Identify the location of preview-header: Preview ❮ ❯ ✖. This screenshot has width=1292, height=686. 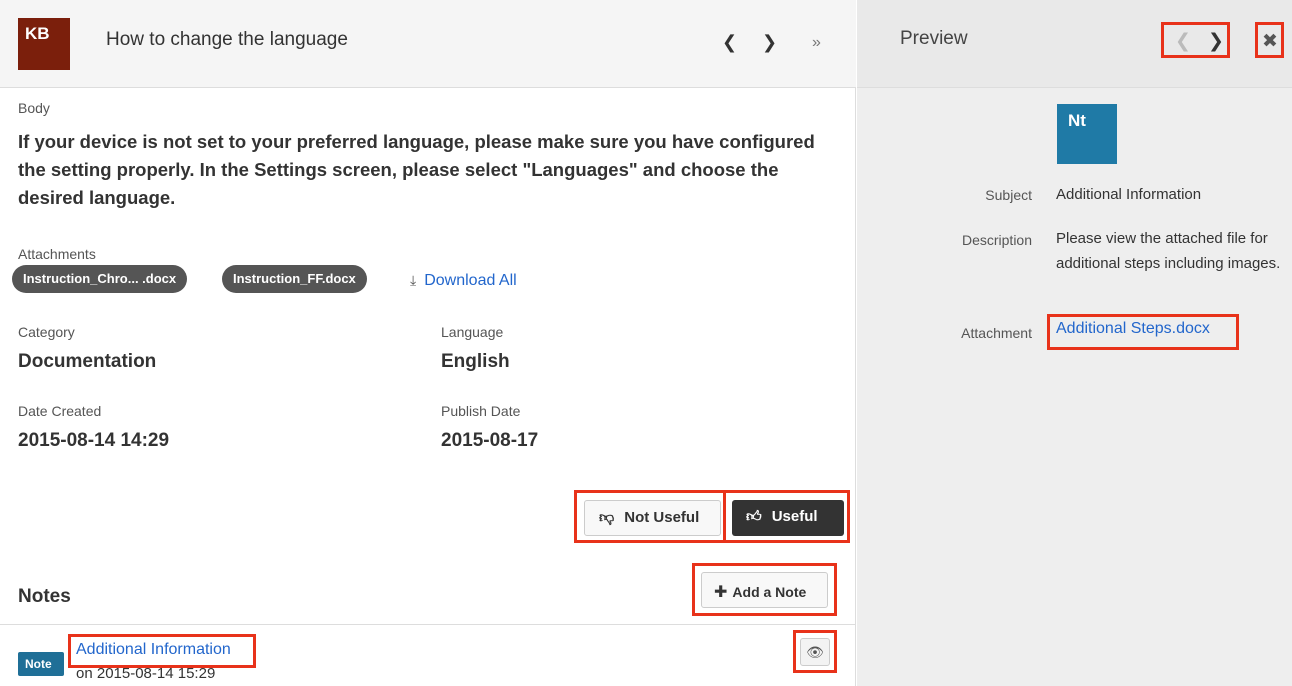
(1074, 44).